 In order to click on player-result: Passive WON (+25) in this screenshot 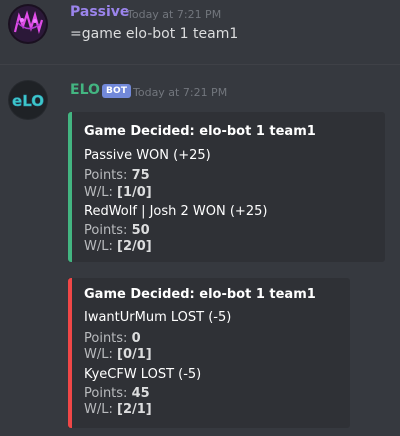, I will do `click(147, 155)`.